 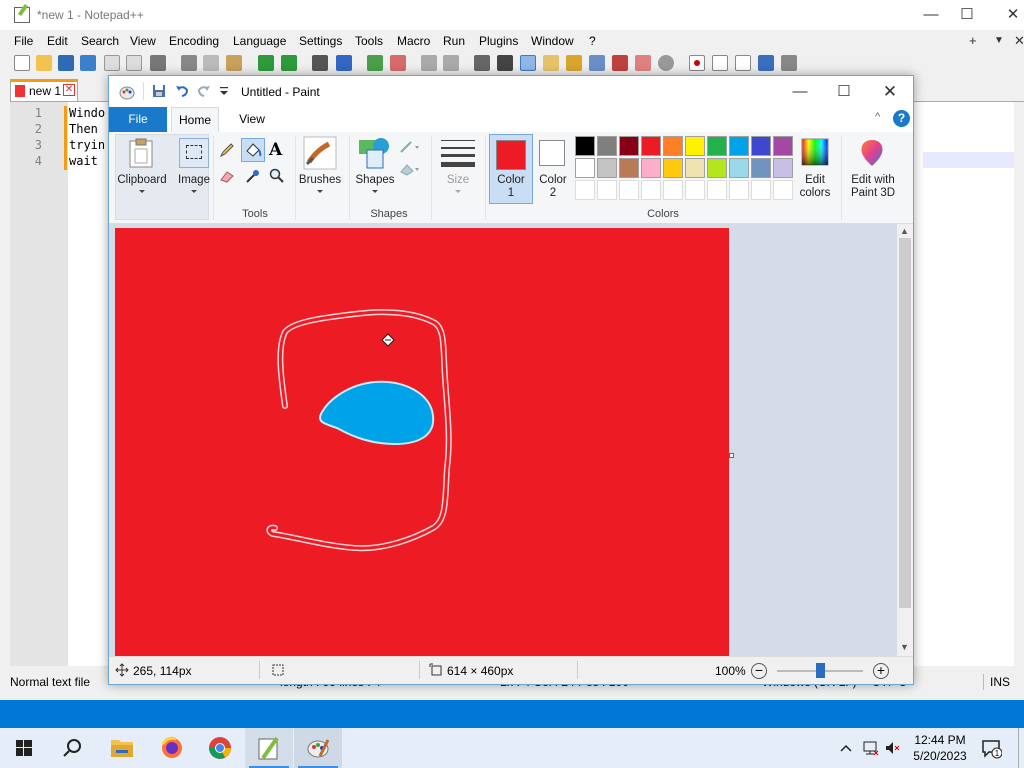 I want to click on indent-guide-icon, so click(x=528, y=63).